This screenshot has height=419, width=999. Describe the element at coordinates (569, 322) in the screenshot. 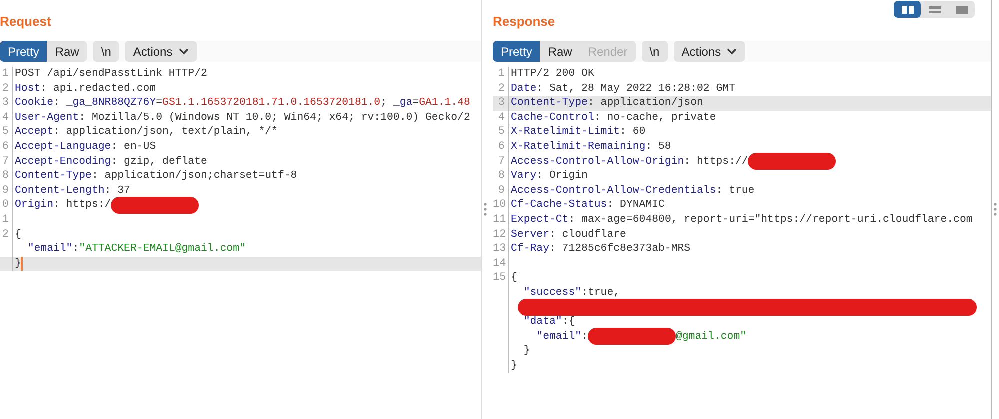

I see `code-text: :{` at that location.